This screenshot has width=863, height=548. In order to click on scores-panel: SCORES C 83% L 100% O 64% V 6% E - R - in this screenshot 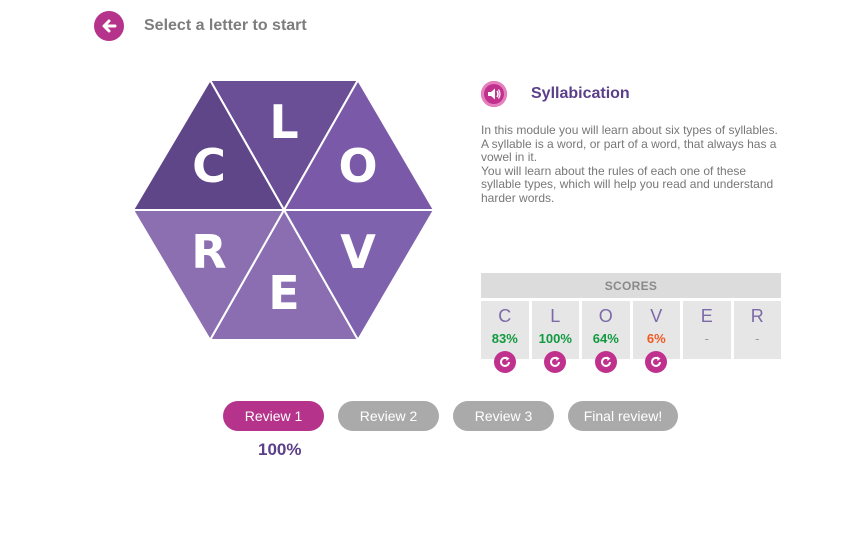, I will do `click(631, 323)`.